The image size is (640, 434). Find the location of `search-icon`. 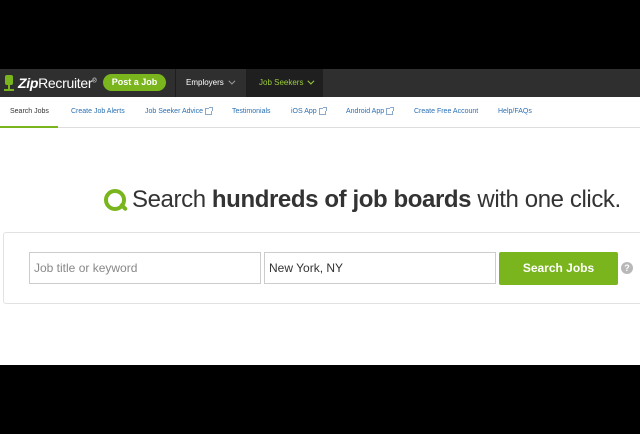

search-icon is located at coordinates (116, 200).